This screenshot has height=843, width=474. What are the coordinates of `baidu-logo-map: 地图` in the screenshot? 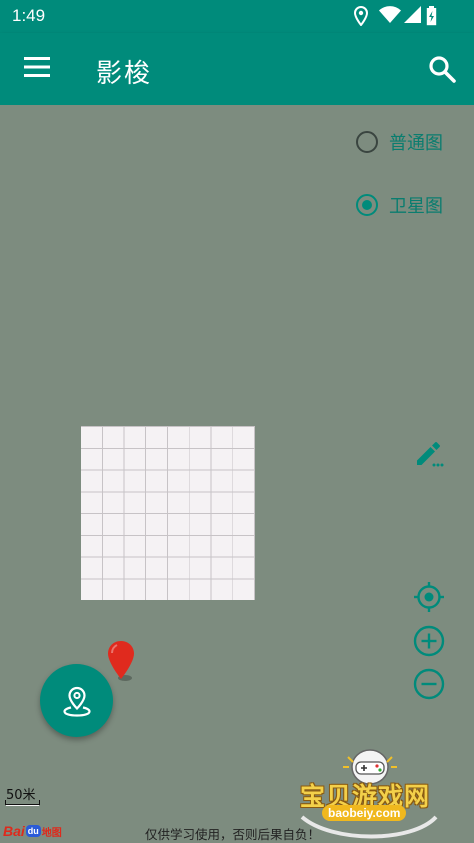 It's located at (51, 833).